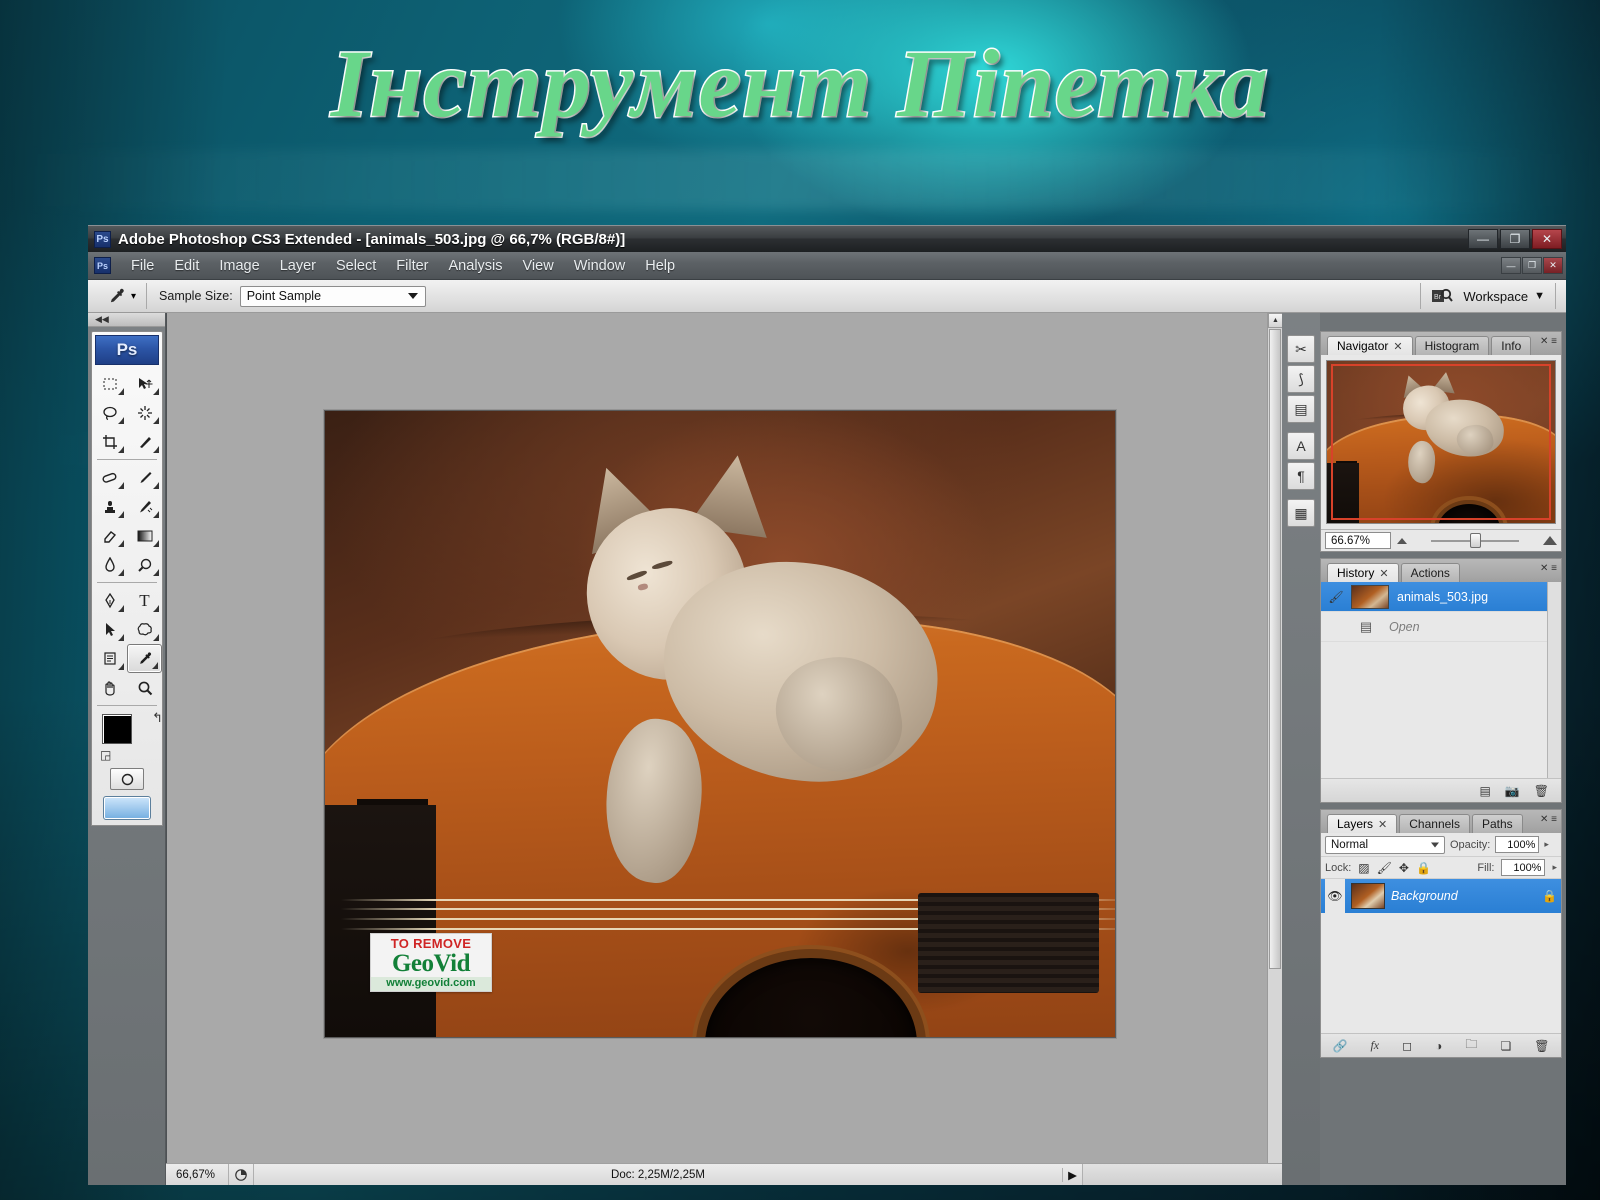 The width and height of the screenshot is (1600, 1200). I want to click on document-restore-button: ❐, so click(1532, 265).